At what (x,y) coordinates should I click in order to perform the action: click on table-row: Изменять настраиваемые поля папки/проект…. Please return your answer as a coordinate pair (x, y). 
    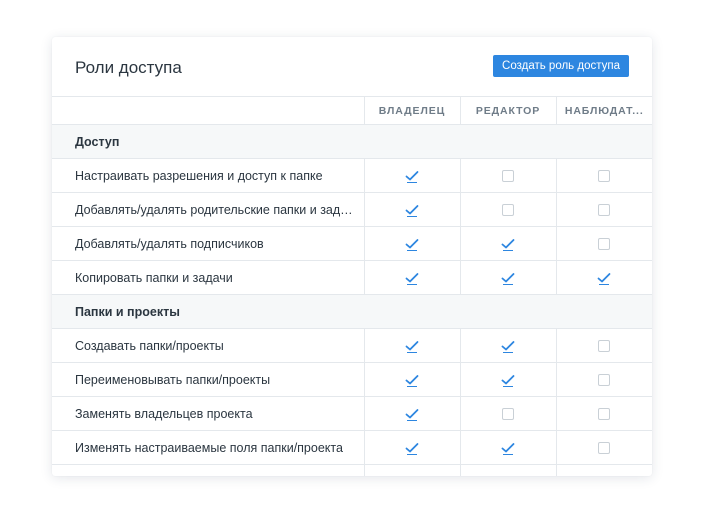
    Looking at the image, I should click on (352, 447).